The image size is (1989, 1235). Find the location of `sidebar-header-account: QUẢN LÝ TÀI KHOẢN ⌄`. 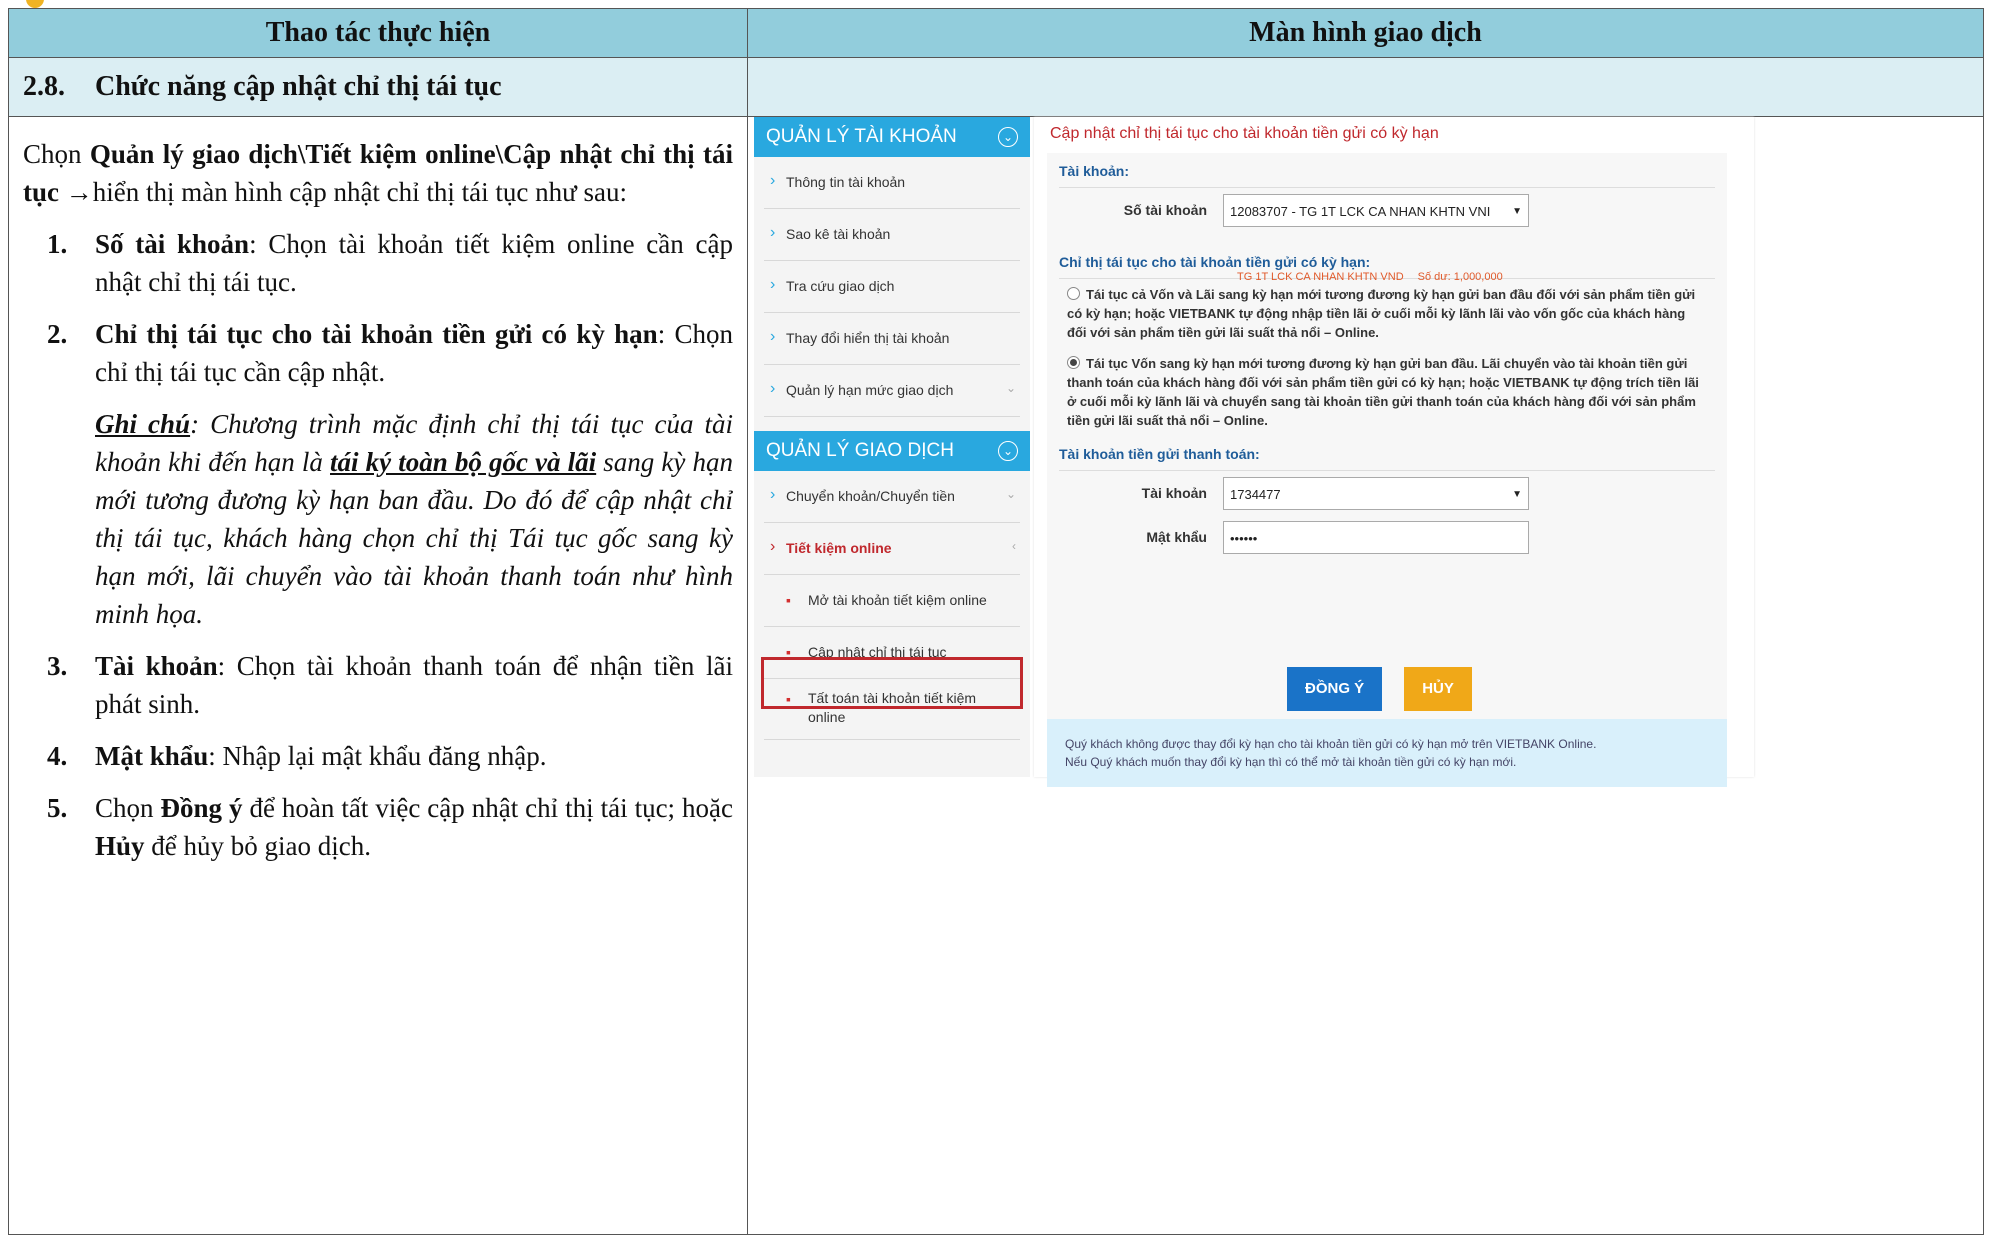

sidebar-header-account: QUẢN LÝ TÀI KHOẢN ⌄ is located at coordinates (892, 137).